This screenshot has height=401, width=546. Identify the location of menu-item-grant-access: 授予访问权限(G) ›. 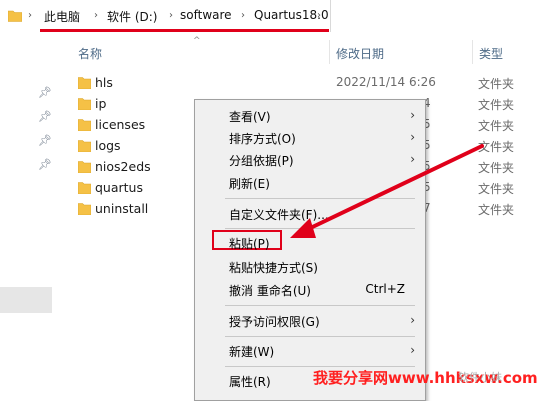
(310, 321).